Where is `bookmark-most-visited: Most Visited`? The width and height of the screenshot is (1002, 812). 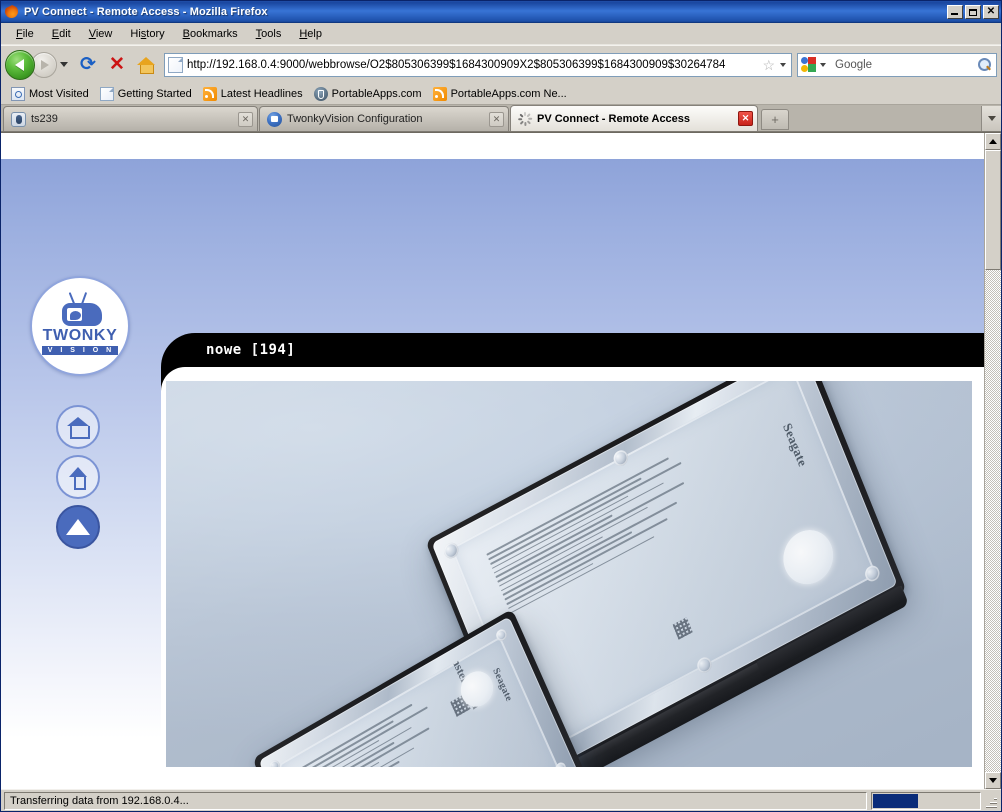
bookmark-most-visited: Most Visited is located at coordinates (51, 94).